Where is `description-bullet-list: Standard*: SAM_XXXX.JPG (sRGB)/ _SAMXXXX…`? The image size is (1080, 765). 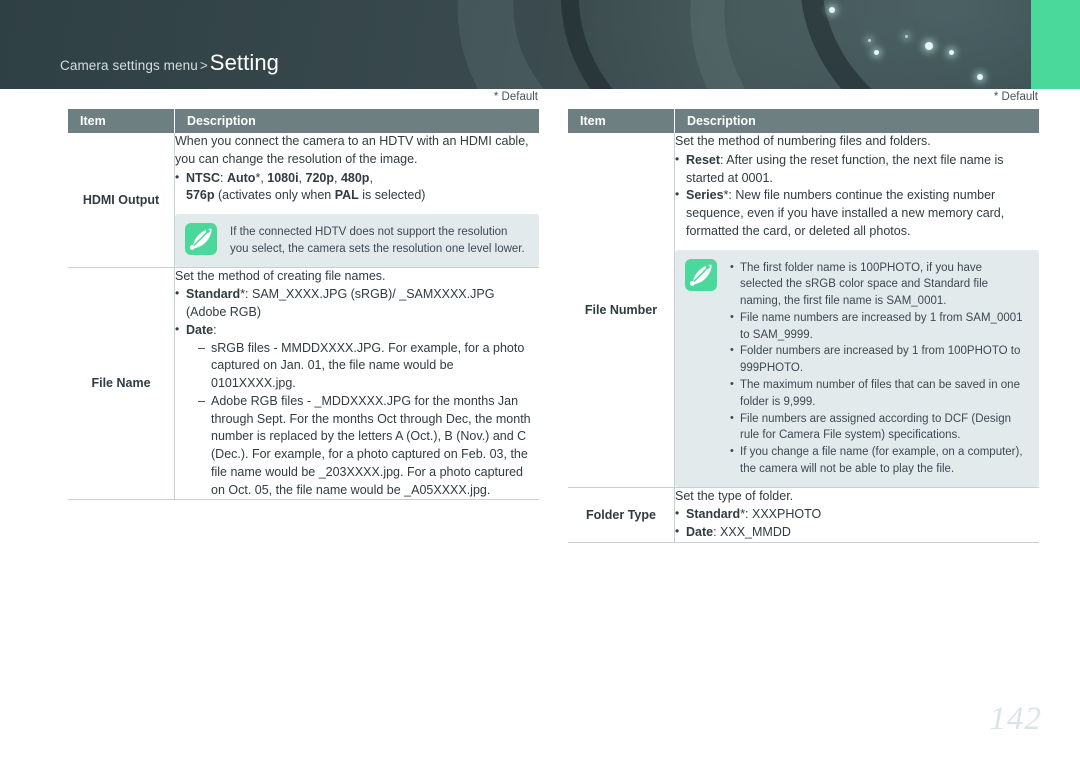
description-bullet-list: Standard*: SAM_XXXX.JPG (sRGB)/ _SAMXXXX… is located at coordinates (357, 392).